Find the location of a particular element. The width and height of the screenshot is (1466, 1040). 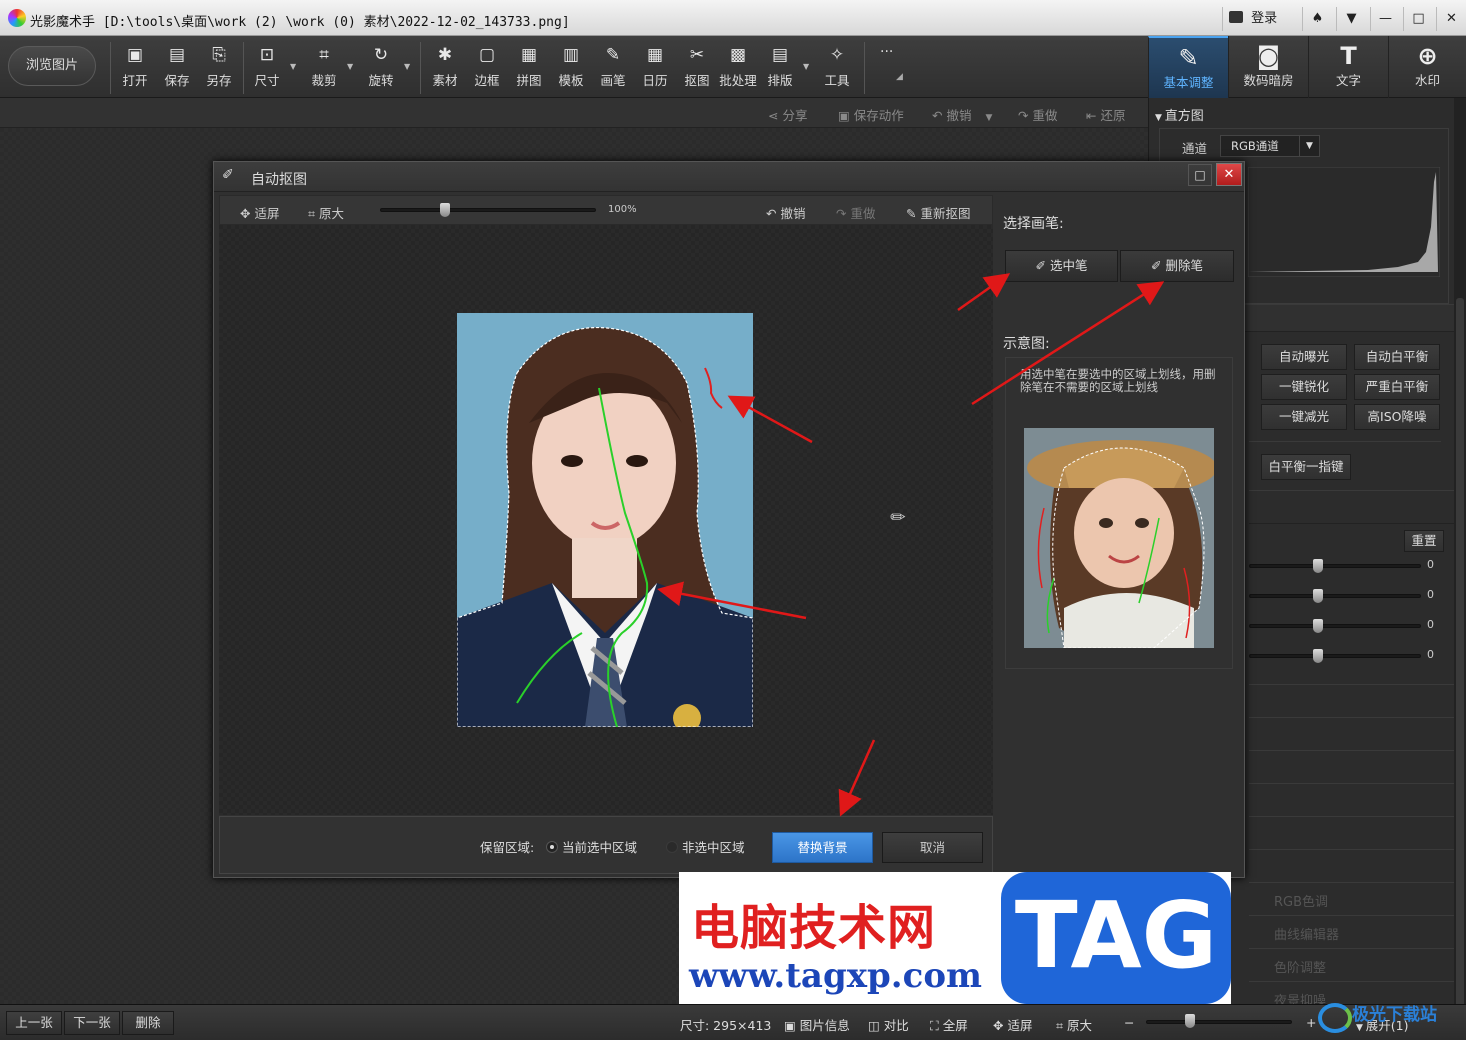

resize-icon: ⊡ is located at coordinates (267, 55).